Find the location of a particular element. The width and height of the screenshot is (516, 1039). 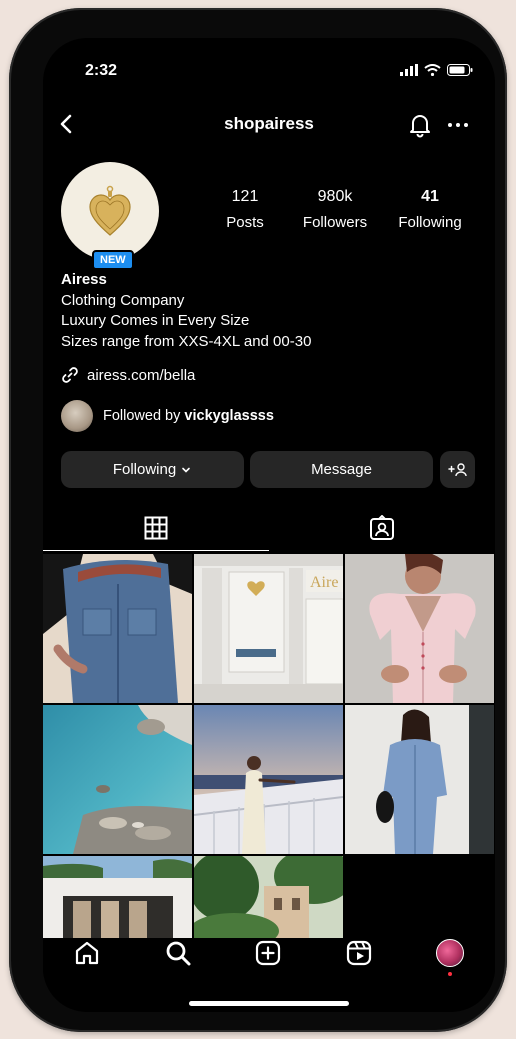

coastline-photo is located at coordinates (117, 779).